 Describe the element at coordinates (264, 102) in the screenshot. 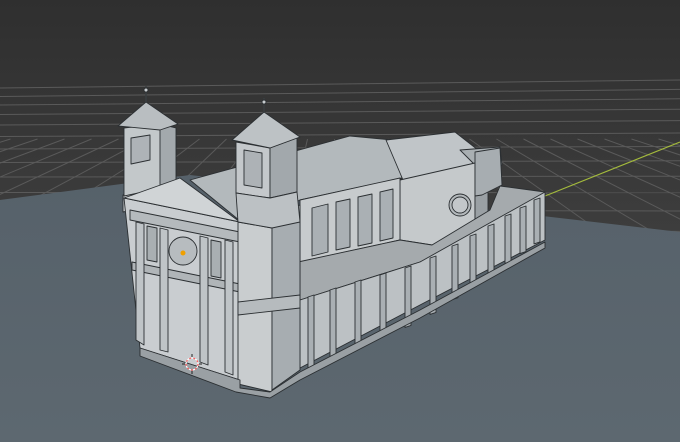

I see `right-tower-finial` at that location.